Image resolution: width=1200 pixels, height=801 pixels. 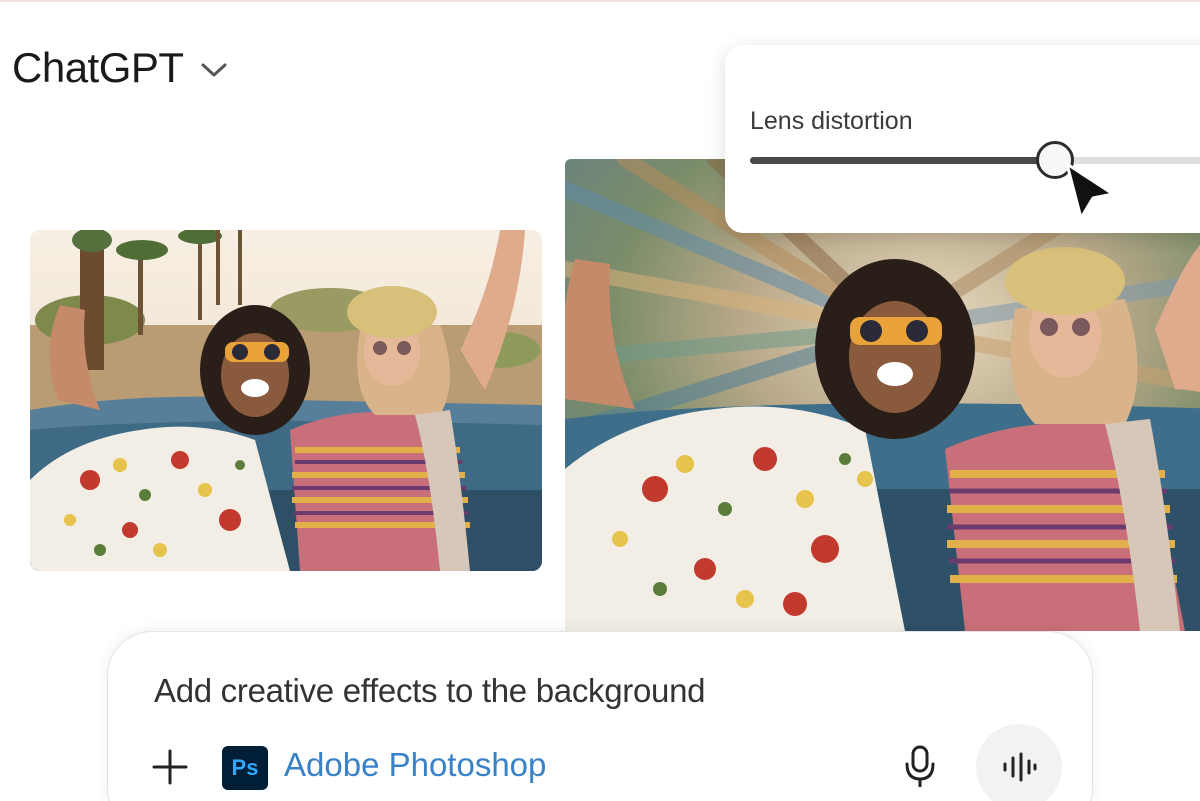 I want to click on voice-mode-button, so click(x=1019, y=762).